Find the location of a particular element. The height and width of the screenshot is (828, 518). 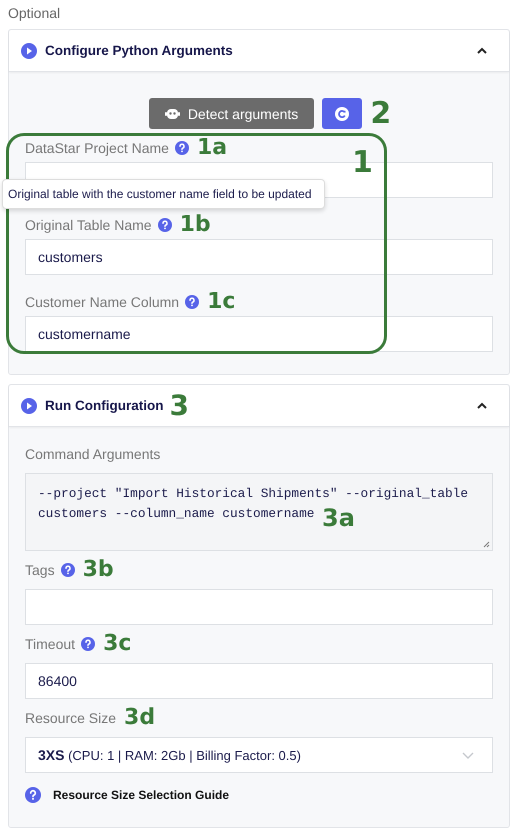

annotation-marker: 3d is located at coordinates (140, 718).